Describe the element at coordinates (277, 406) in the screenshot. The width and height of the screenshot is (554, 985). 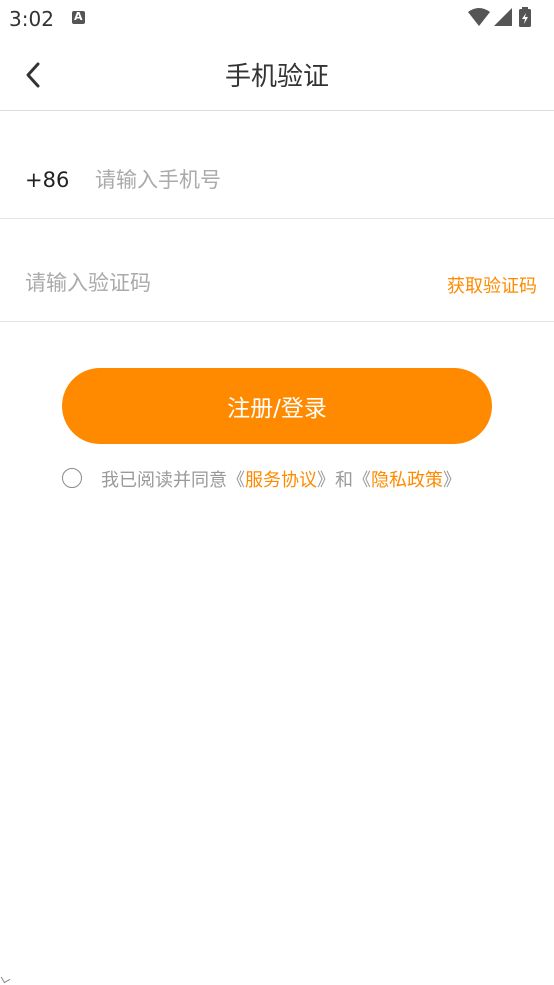
I see `register-login-button: 注册/登录` at that location.